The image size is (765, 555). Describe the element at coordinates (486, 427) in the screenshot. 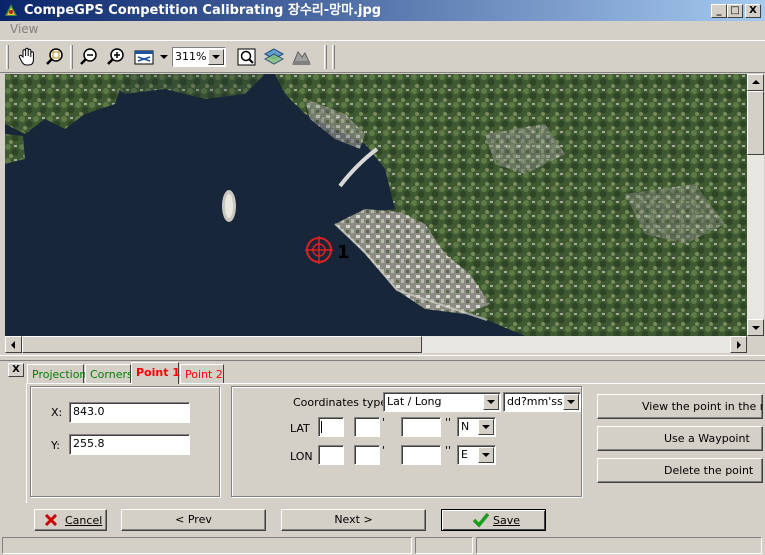

I see `lat-hemisphere-dropdown` at that location.